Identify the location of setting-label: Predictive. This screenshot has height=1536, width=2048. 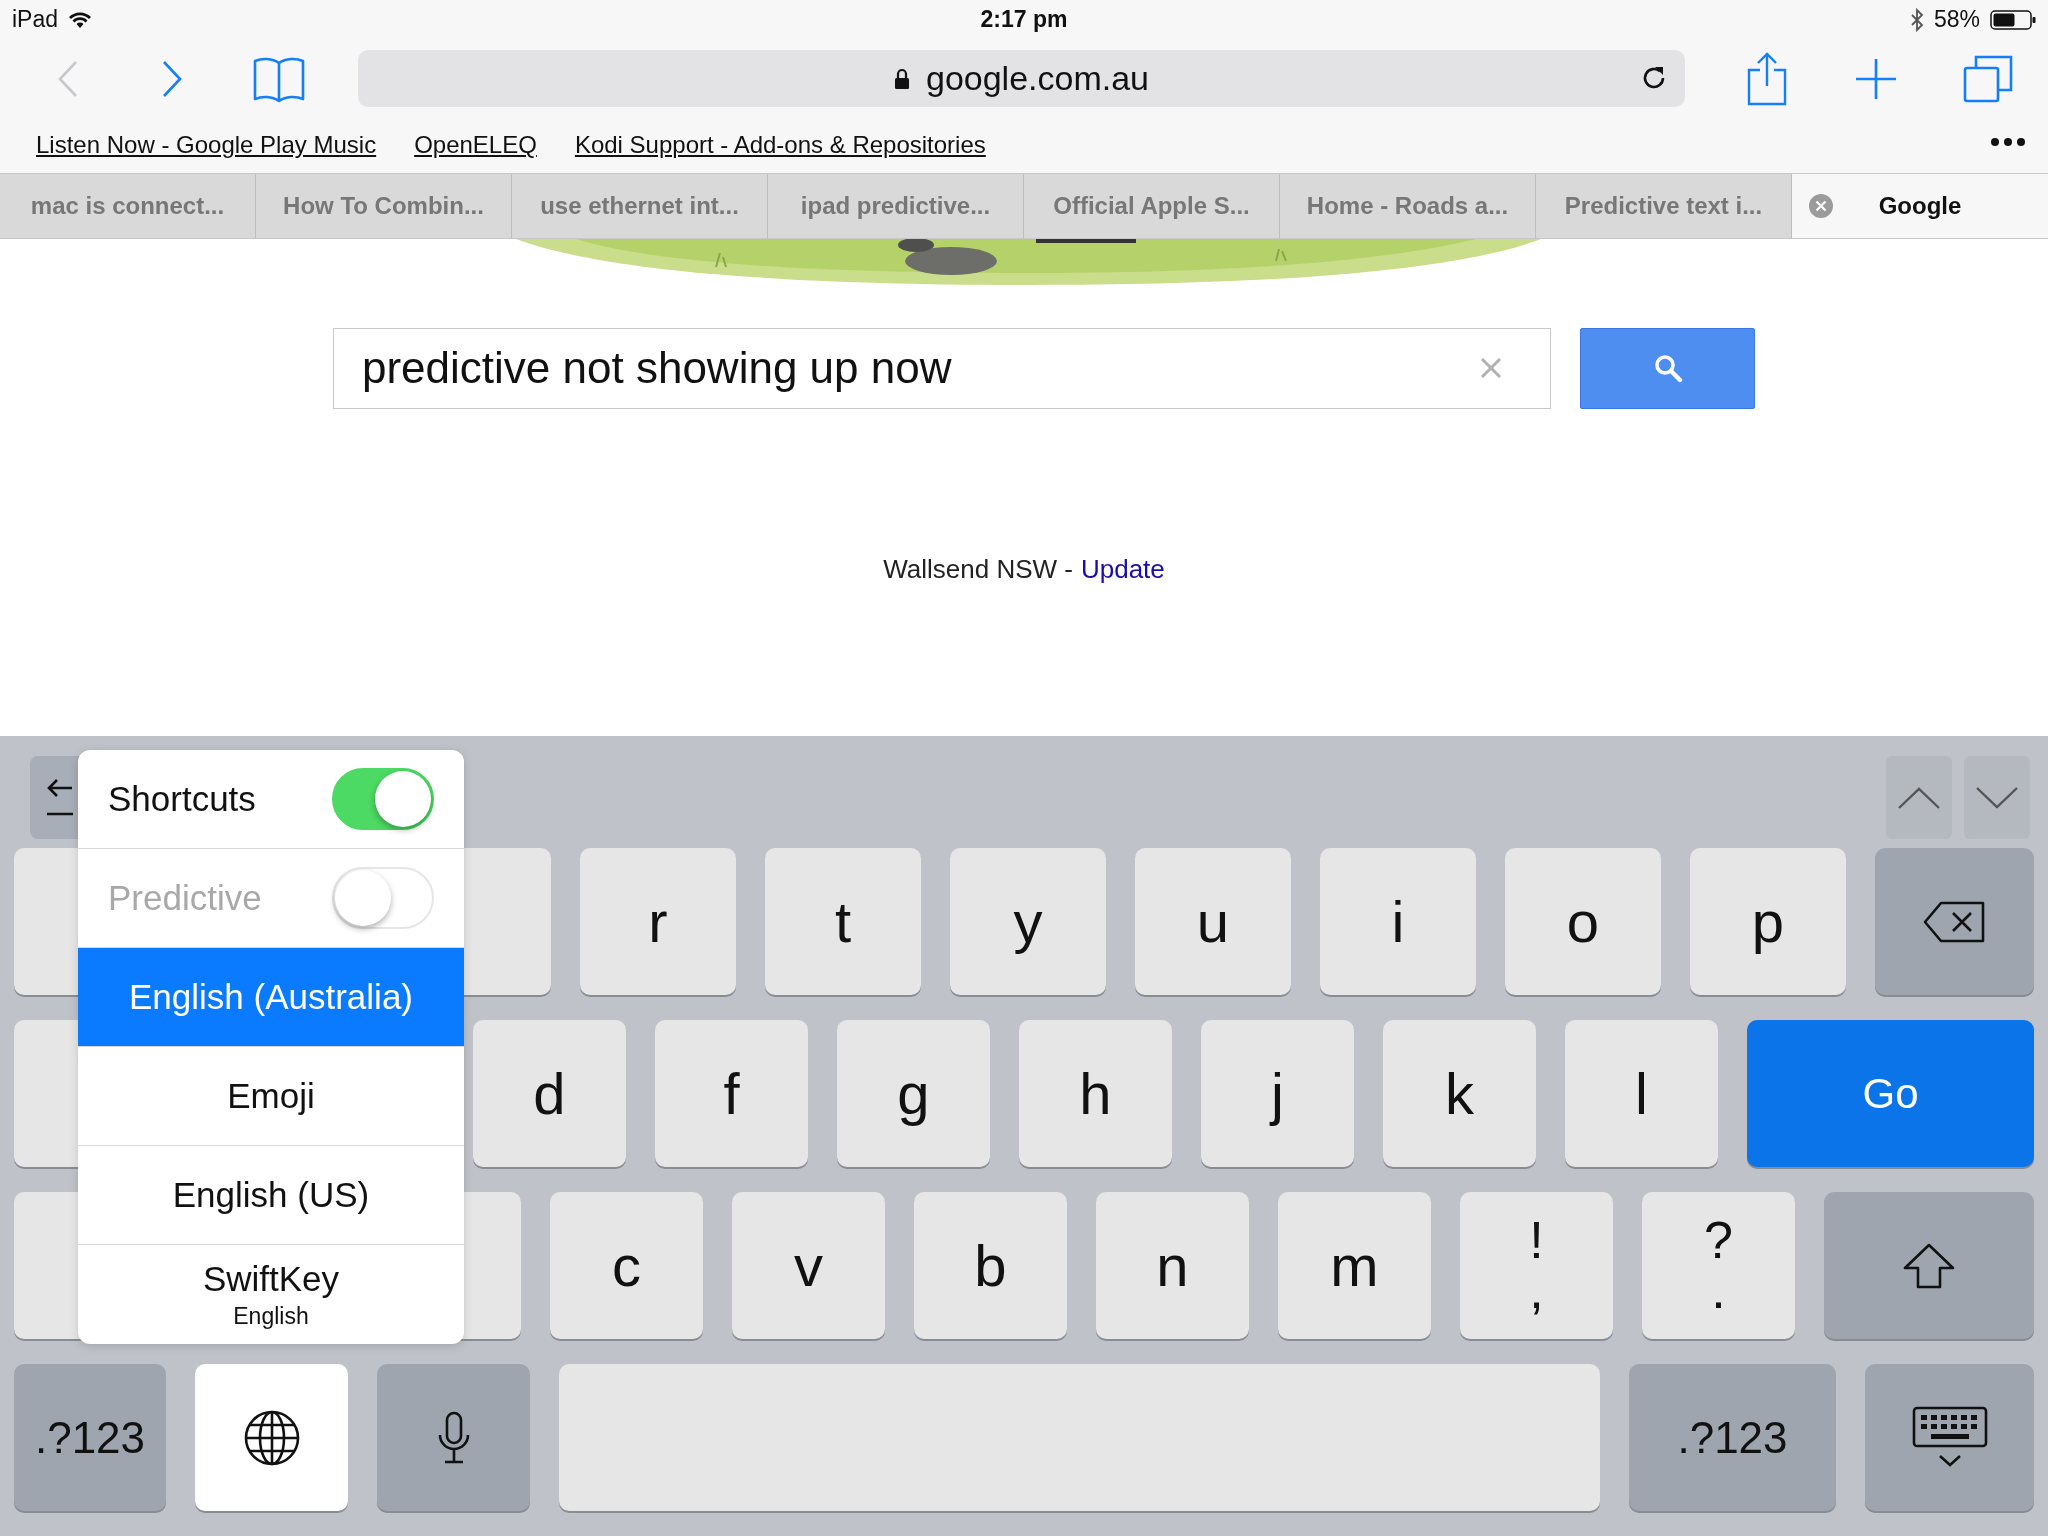
(185, 898).